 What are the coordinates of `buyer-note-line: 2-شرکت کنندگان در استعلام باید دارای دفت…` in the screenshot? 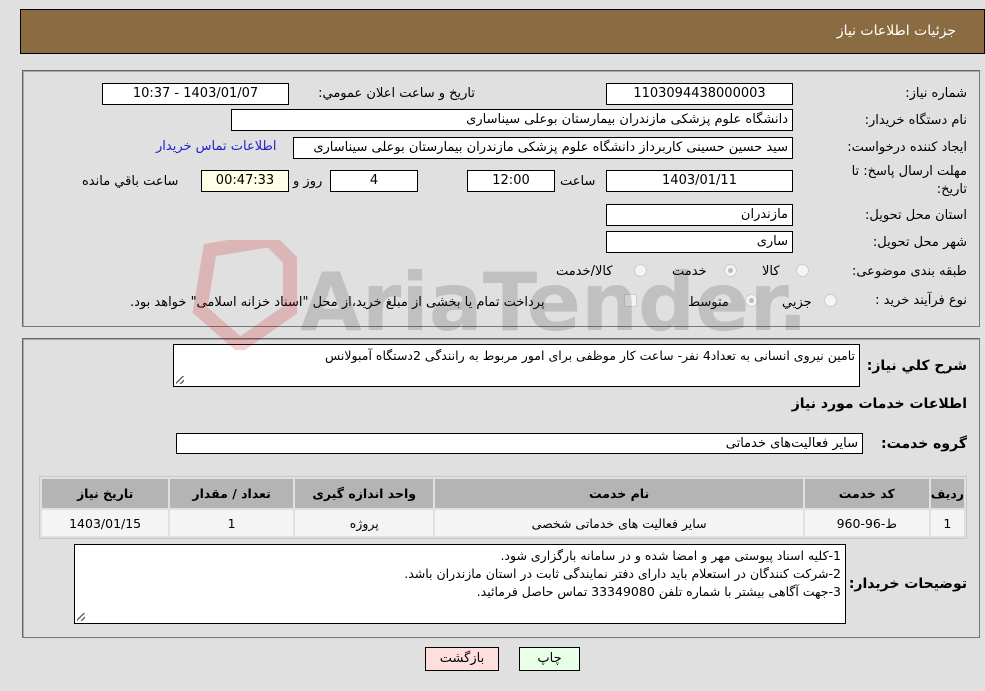 It's located at (622, 573).